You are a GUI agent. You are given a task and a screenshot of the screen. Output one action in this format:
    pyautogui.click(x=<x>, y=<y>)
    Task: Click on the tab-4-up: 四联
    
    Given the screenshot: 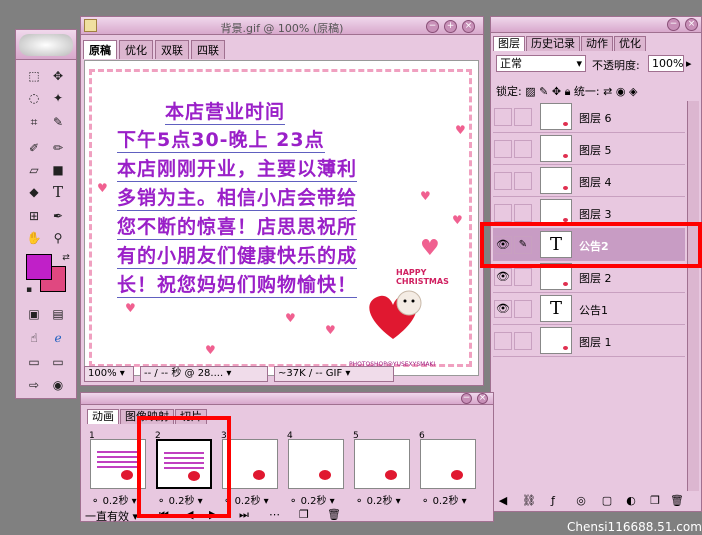 What is the action you would take?
    pyautogui.click(x=208, y=49)
    